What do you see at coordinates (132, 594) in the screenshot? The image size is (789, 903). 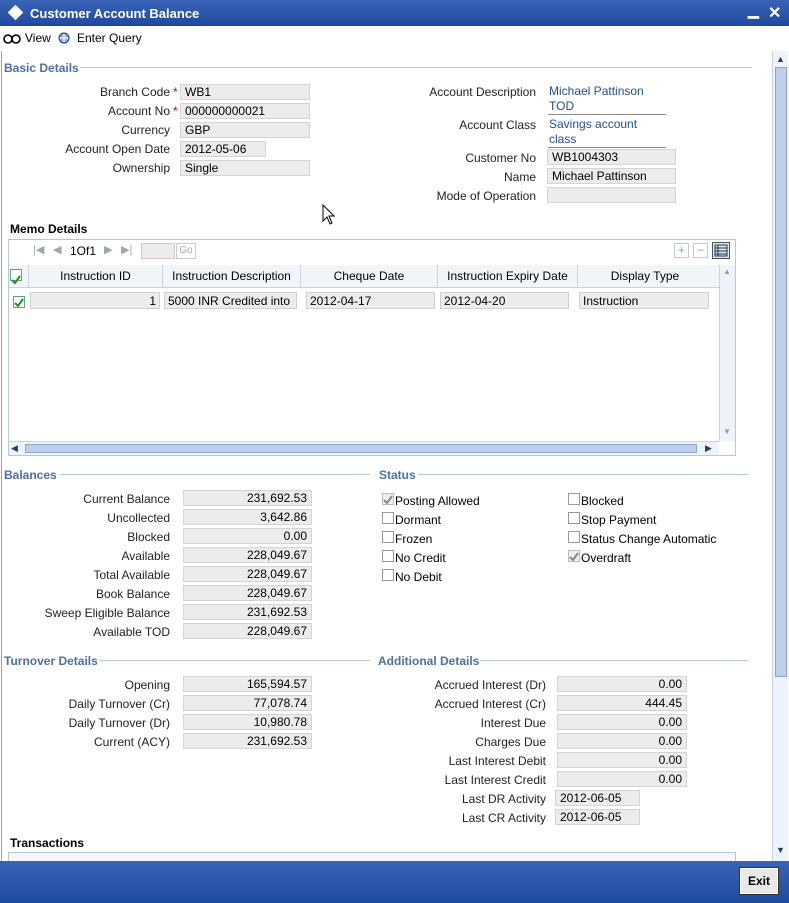 I see `book-balance-label: Book Balance` at bounding box center [132, 594].